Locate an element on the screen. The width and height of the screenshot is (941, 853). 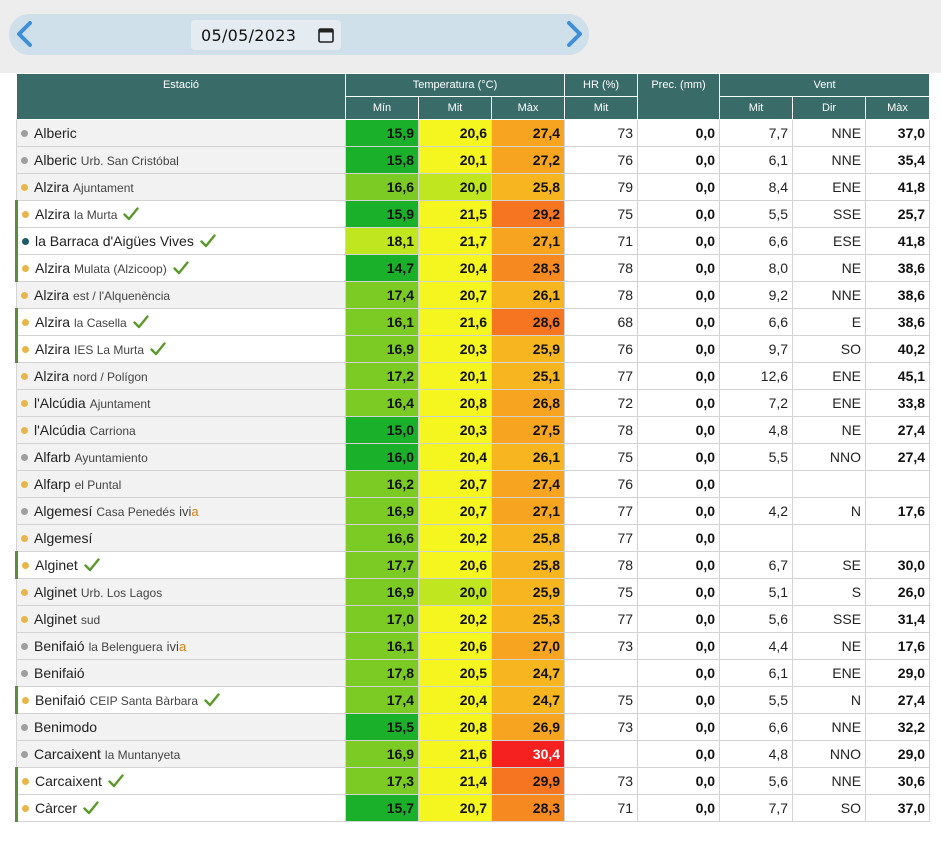
table-row: Alberic 15,9 20,6 27,4 73 0,0 7,7 NNE 37,0 is located at coordinates (473, 133).